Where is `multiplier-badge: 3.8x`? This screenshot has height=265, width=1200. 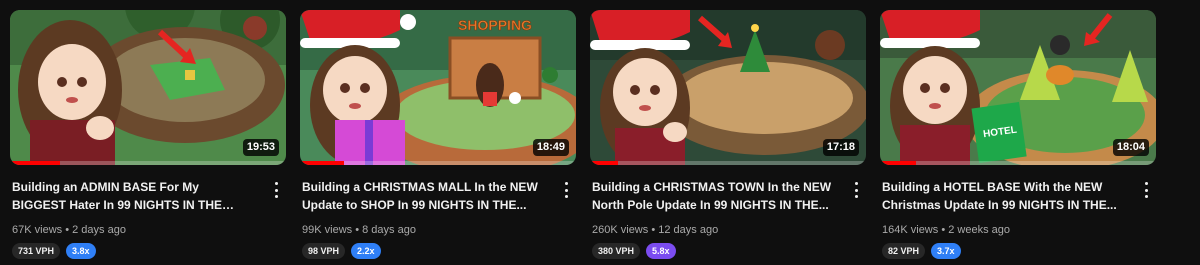
multiplier-badge: 3.8x is located at coordinates (81, 251).